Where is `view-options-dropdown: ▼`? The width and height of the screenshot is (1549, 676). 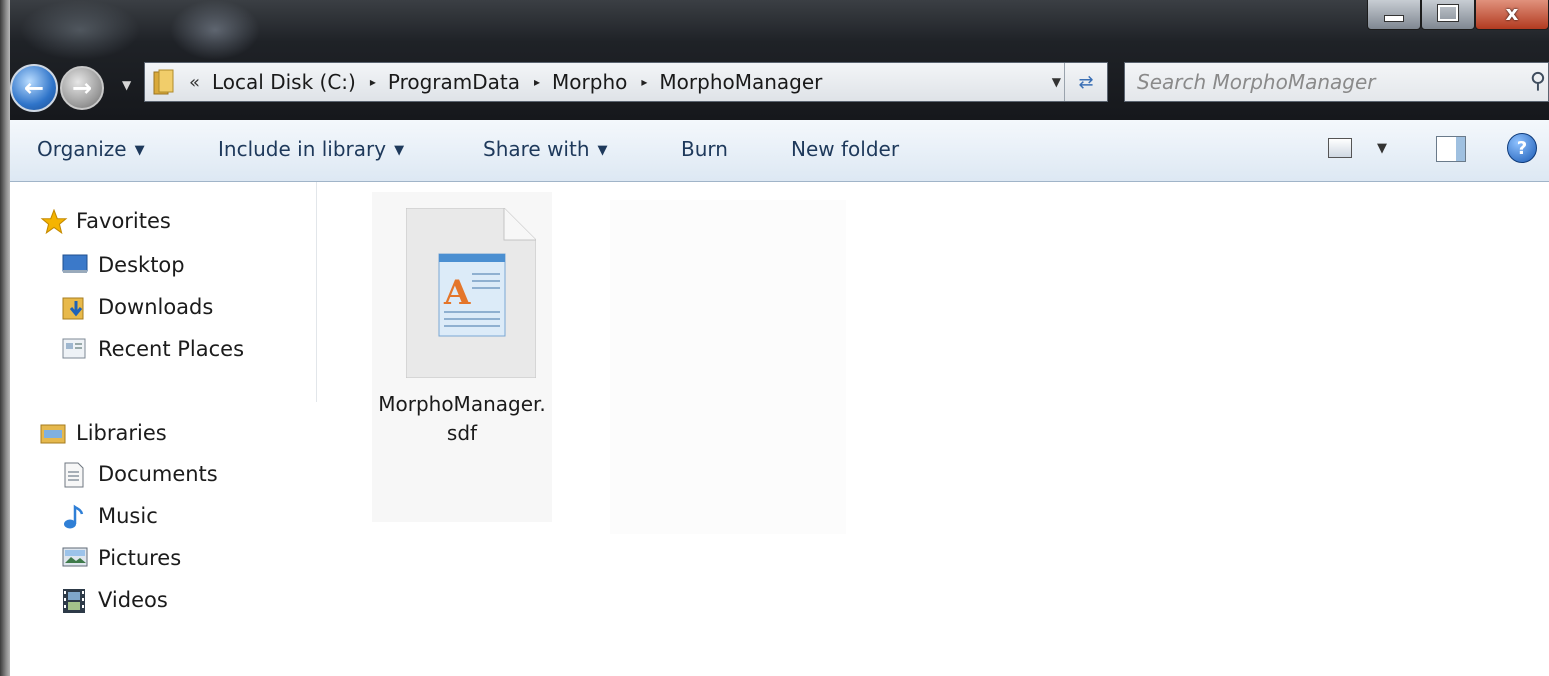 view-options-dropdown: ▼ is located at coordinates (1382, 148).